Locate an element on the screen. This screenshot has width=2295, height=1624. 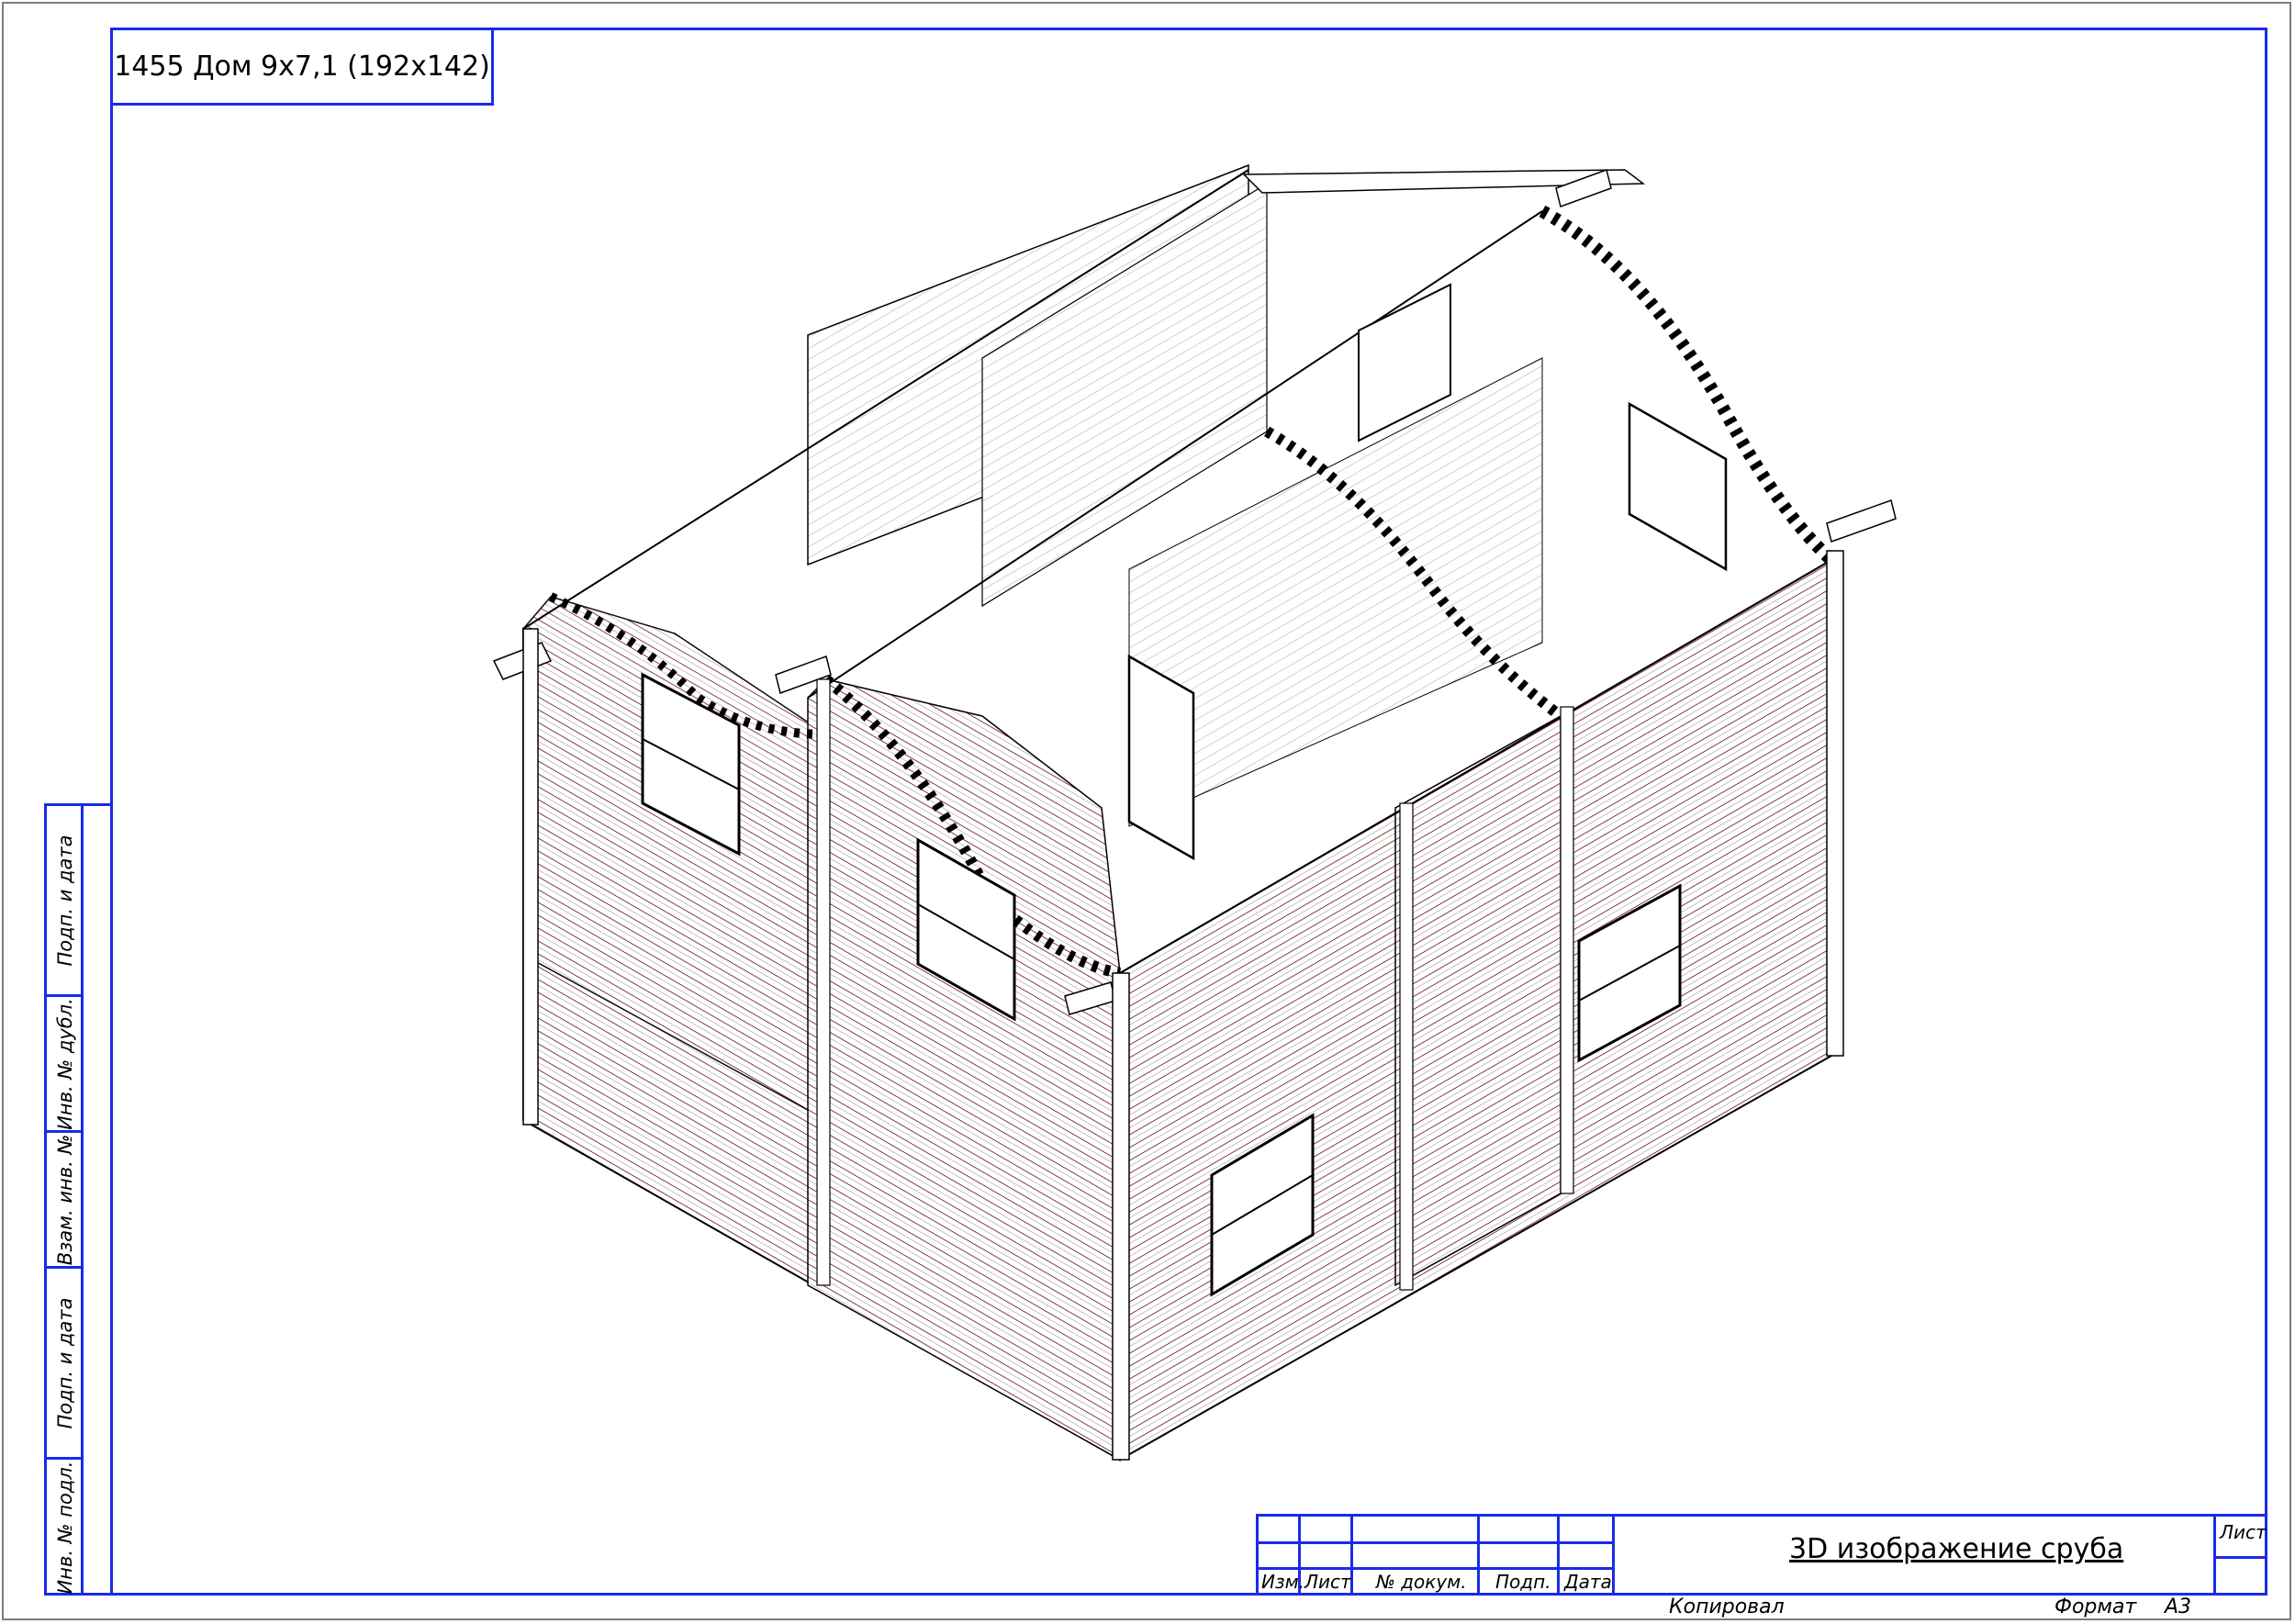
drawing-title: 3D изображение сруба is located at coordinates (1956, 1549).